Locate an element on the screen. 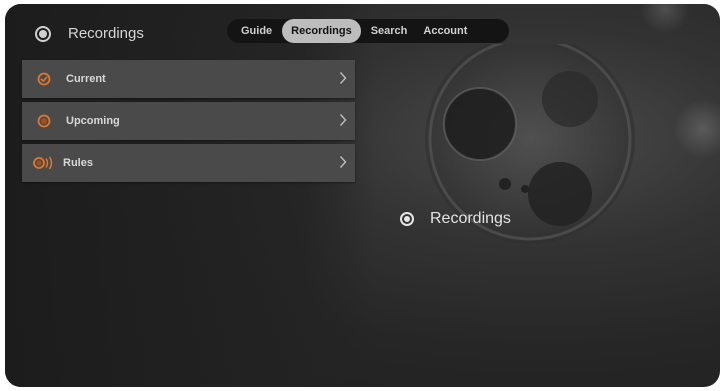 The image size is (725, 391). page-title: Recordings is located at coordinates (106, 33).